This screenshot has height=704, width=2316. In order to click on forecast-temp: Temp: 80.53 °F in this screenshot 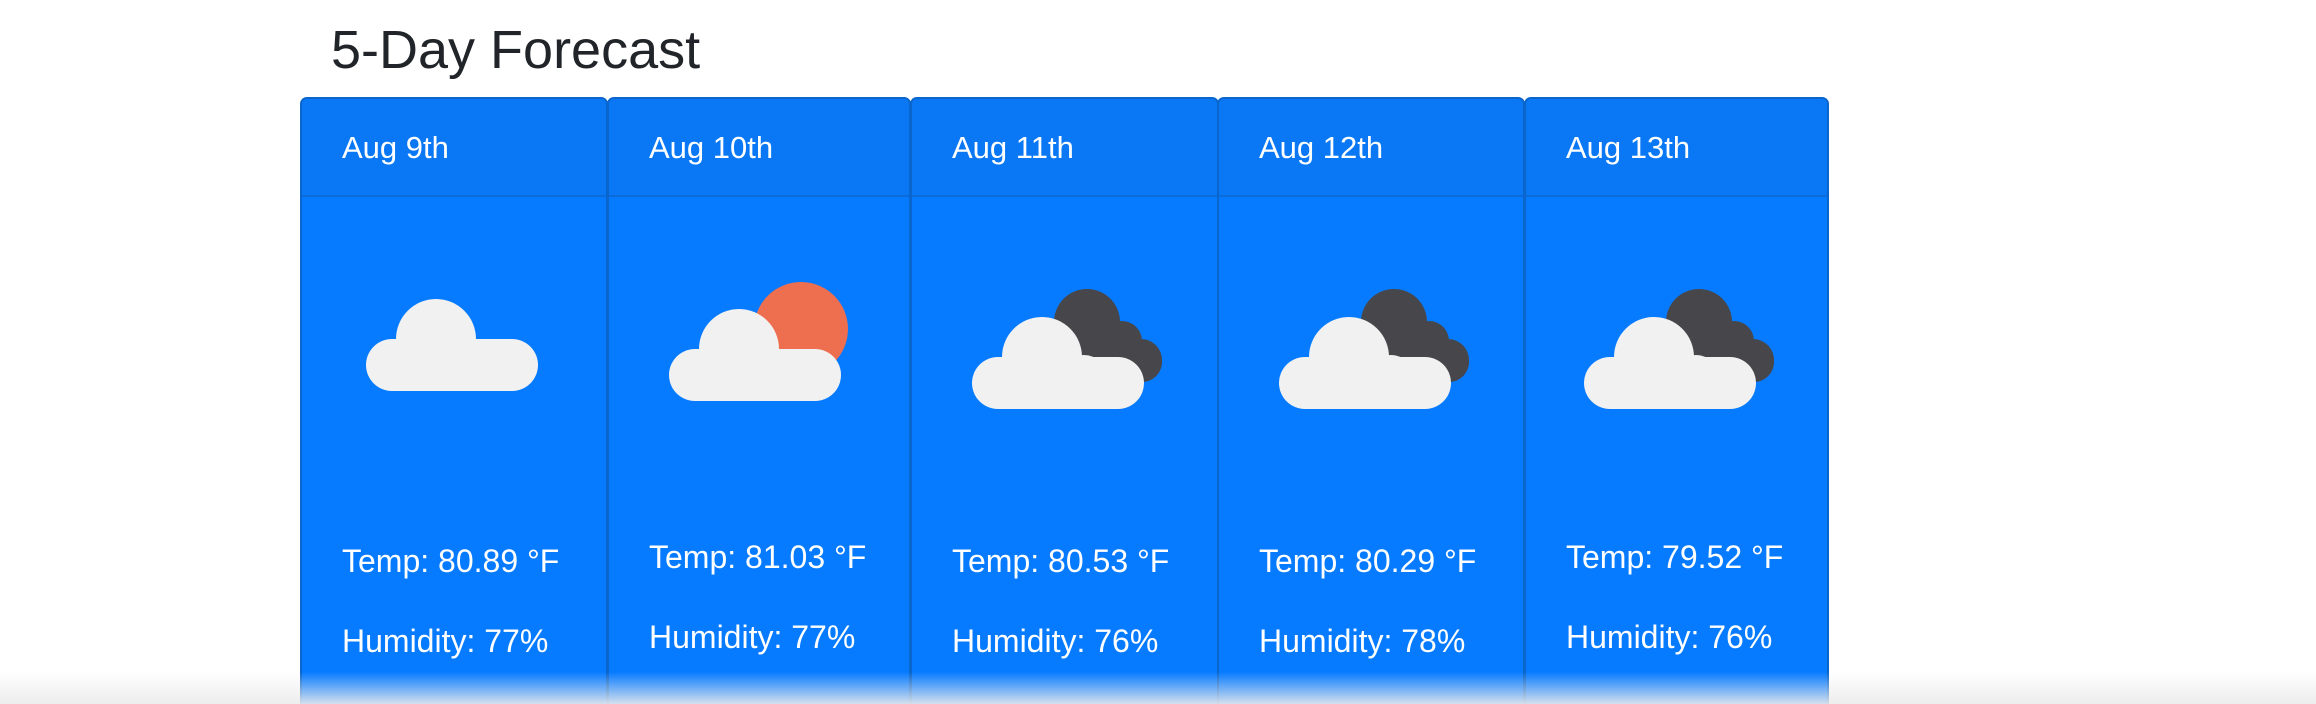, I will do `click(1061, 561)`.